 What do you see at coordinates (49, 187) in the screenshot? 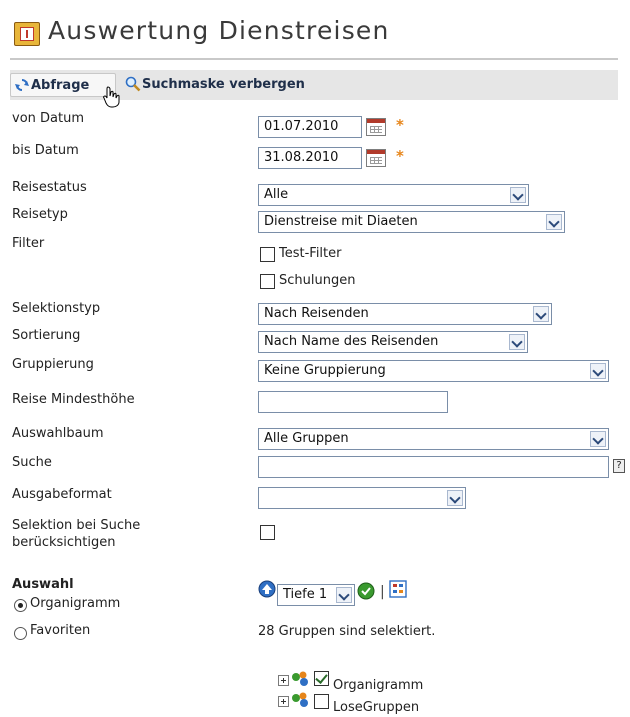
I see `travel-status-label: Reisestatus` at bounding box center [49, 187].